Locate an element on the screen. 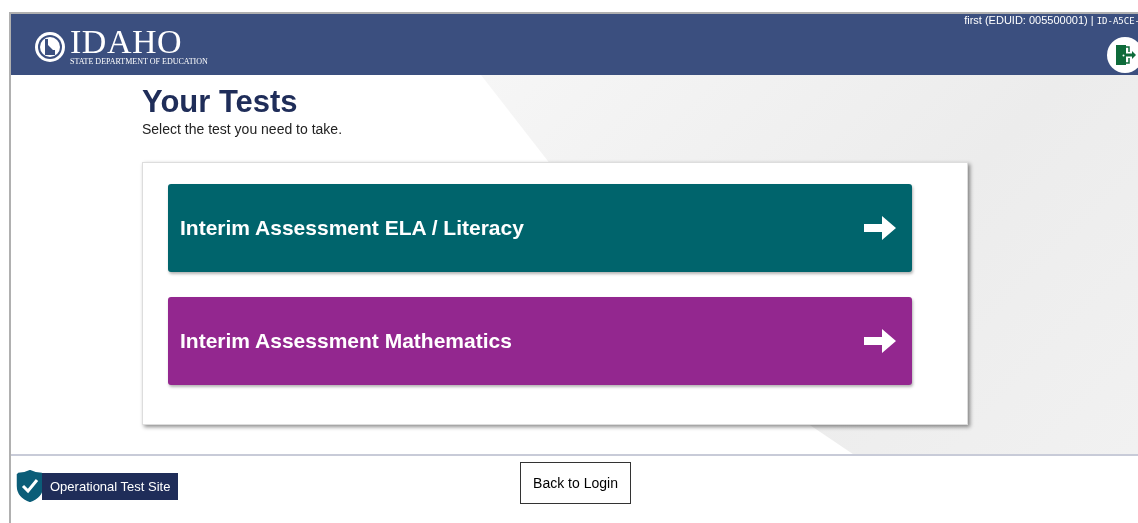  page-title: Your Tests is located at coordinates (220, 102).